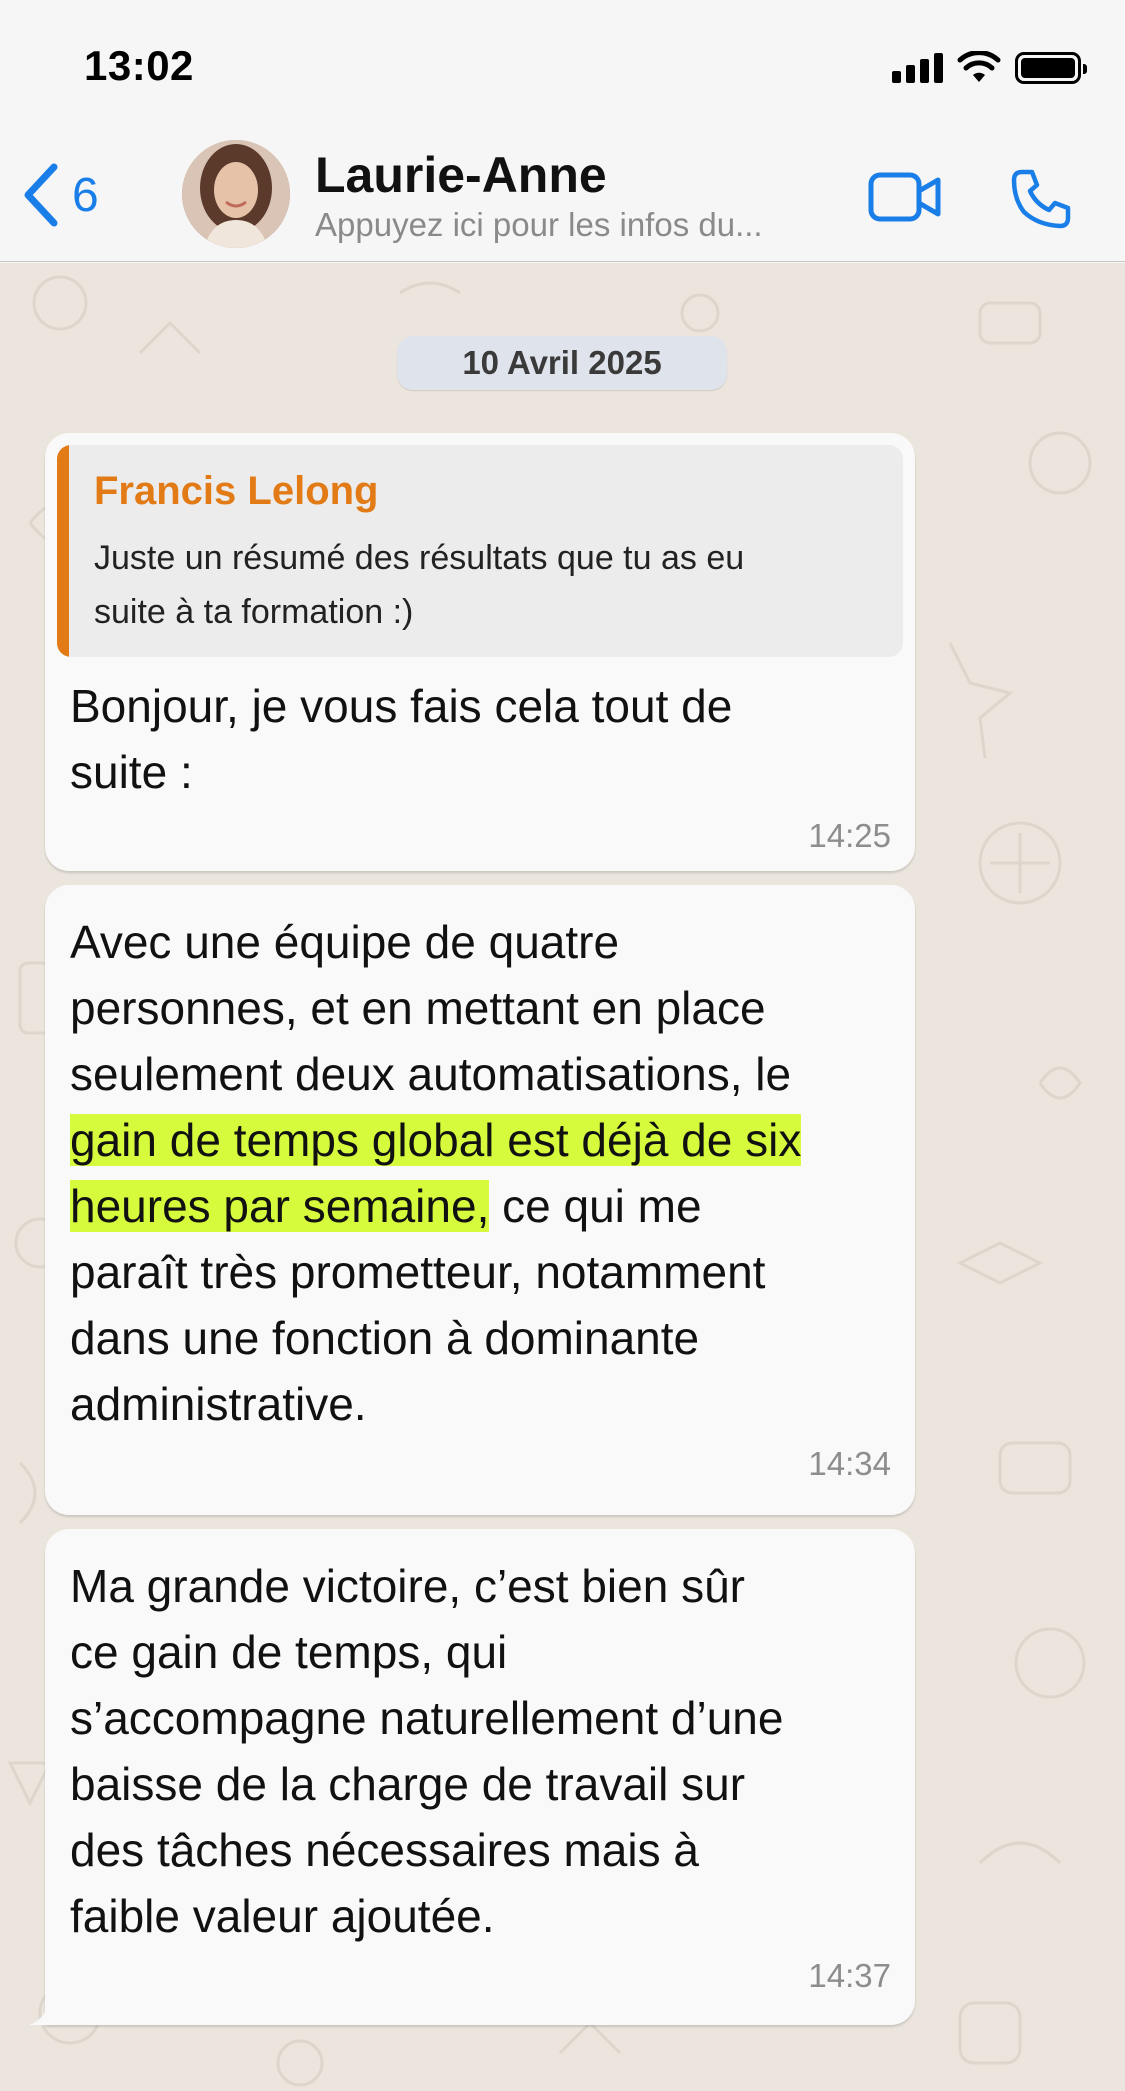 The height and width of the screenshot is (2091, 1125). I want to click on bubble-tail, so click(44, 2010).